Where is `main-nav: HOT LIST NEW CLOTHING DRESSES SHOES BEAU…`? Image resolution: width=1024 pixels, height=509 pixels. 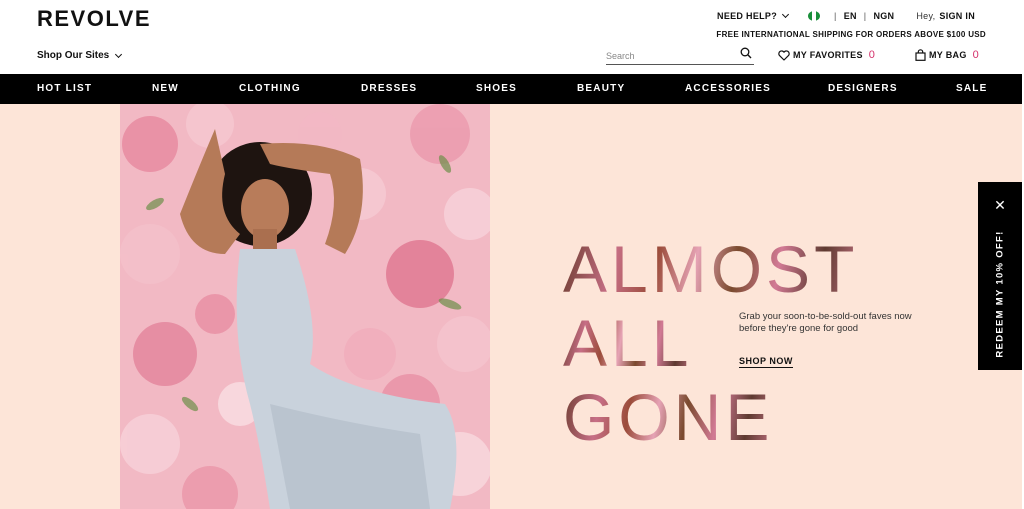 main-nav: HOT LIST NEW CLOTHING DRESSES SHOES BEAU… is located at coordinates (511, 89).